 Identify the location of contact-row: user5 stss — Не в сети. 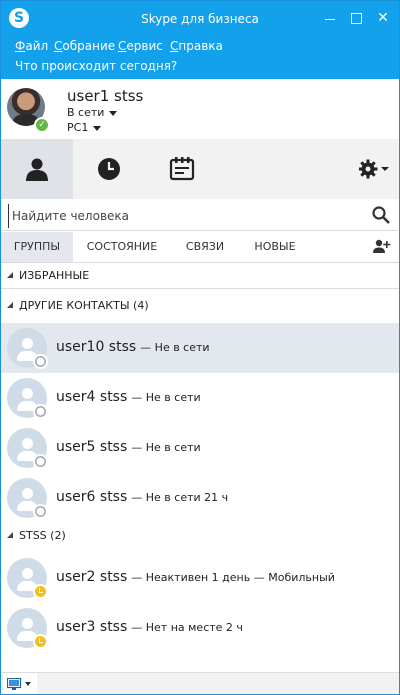
(200, 448).